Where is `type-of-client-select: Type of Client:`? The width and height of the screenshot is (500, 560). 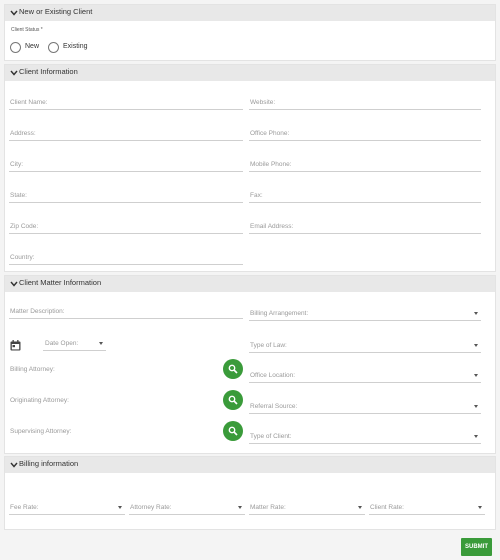
type-of-client-select: Type of Client: is located at coordinates (365, 436).